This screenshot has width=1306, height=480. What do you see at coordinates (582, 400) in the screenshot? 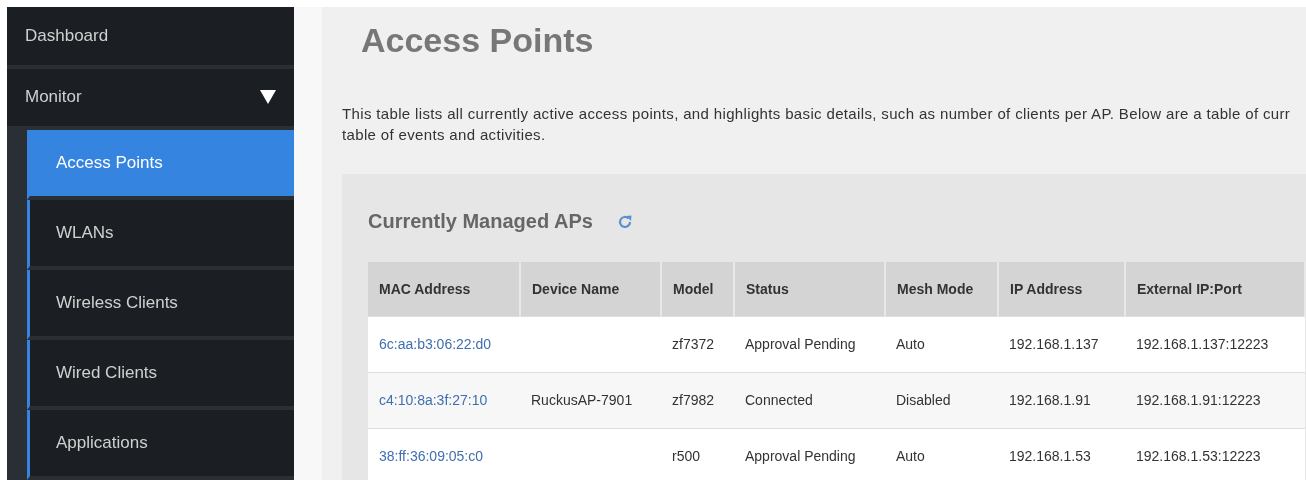
I see `table-cell: RuckusAP-7901` at bounding box center [582, 400].